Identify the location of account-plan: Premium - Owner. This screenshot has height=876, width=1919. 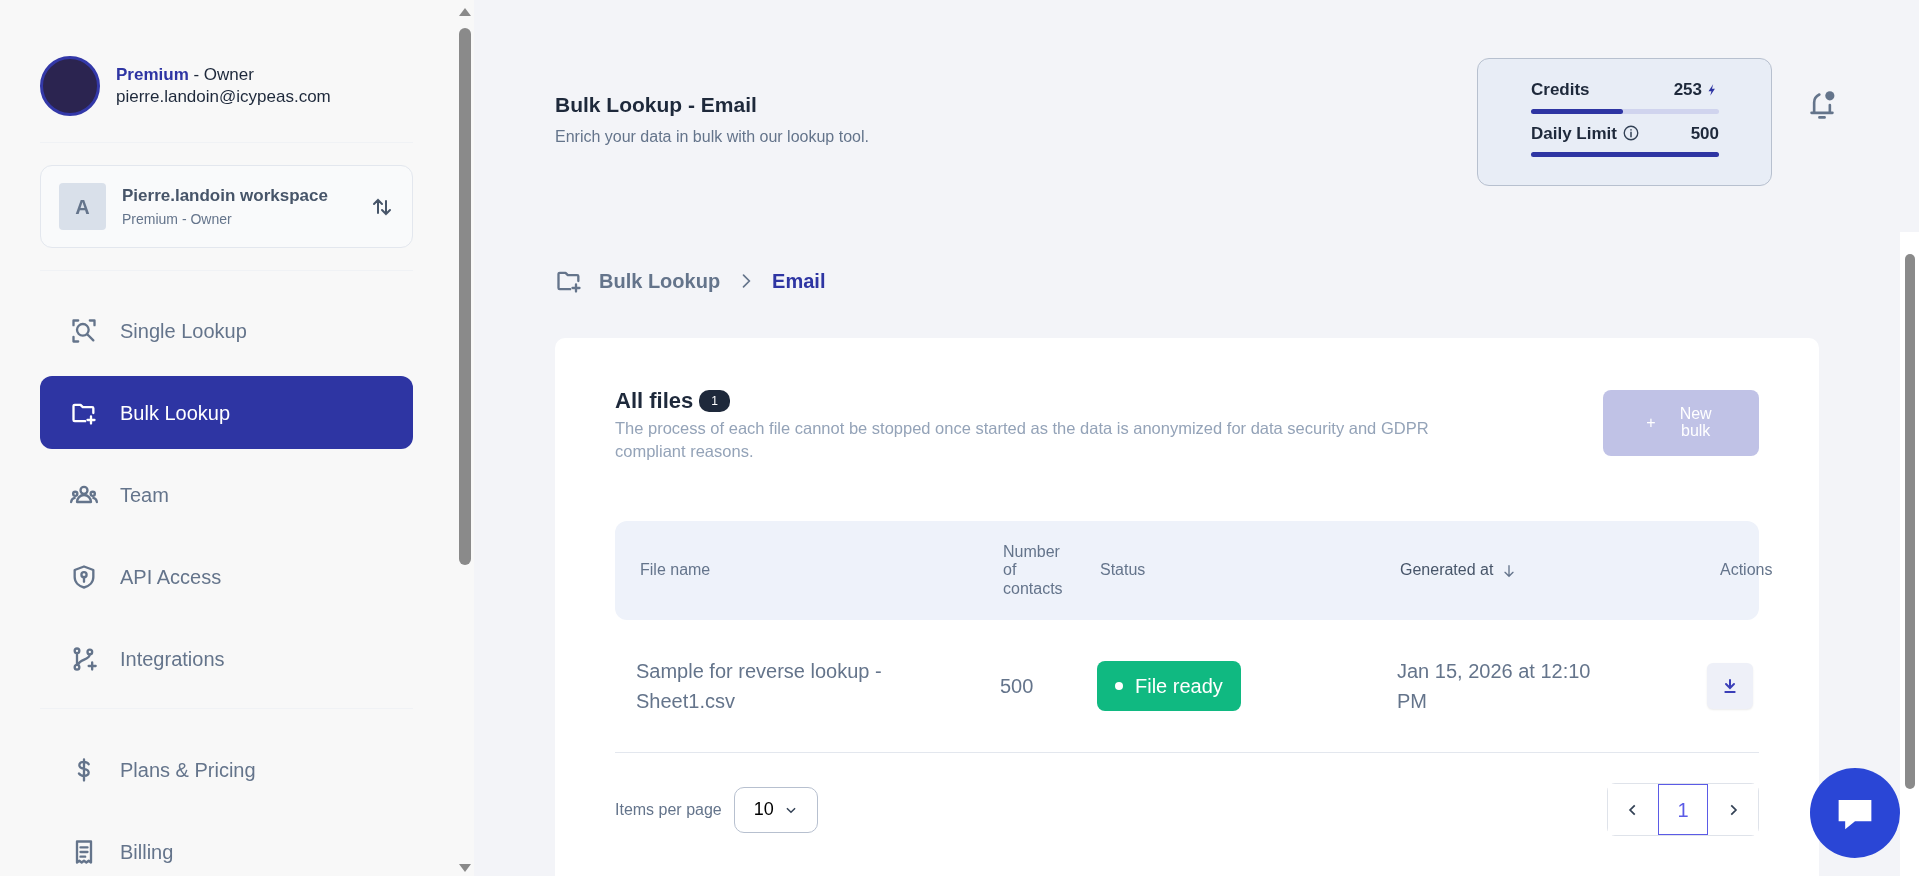
(185, 74).